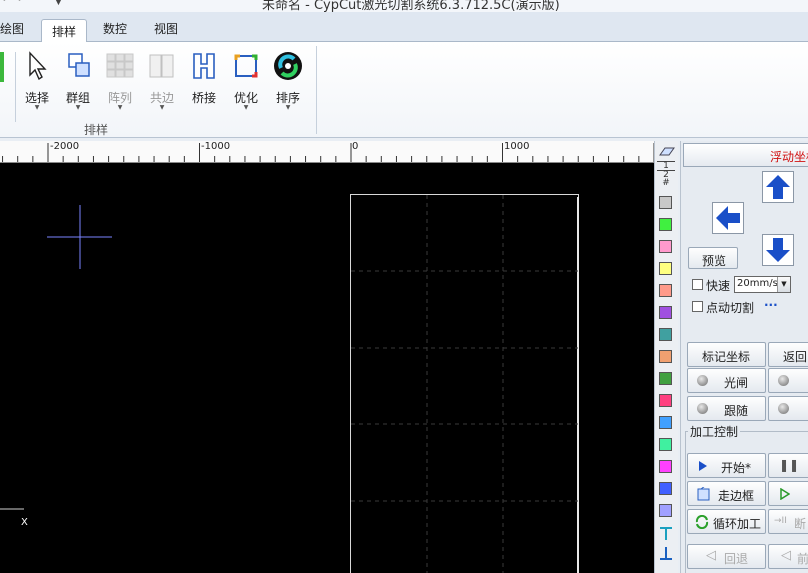  Describe the element at coordinates (204, 78) in the screenshot. I see `bridge-button: 桥接` at that location.